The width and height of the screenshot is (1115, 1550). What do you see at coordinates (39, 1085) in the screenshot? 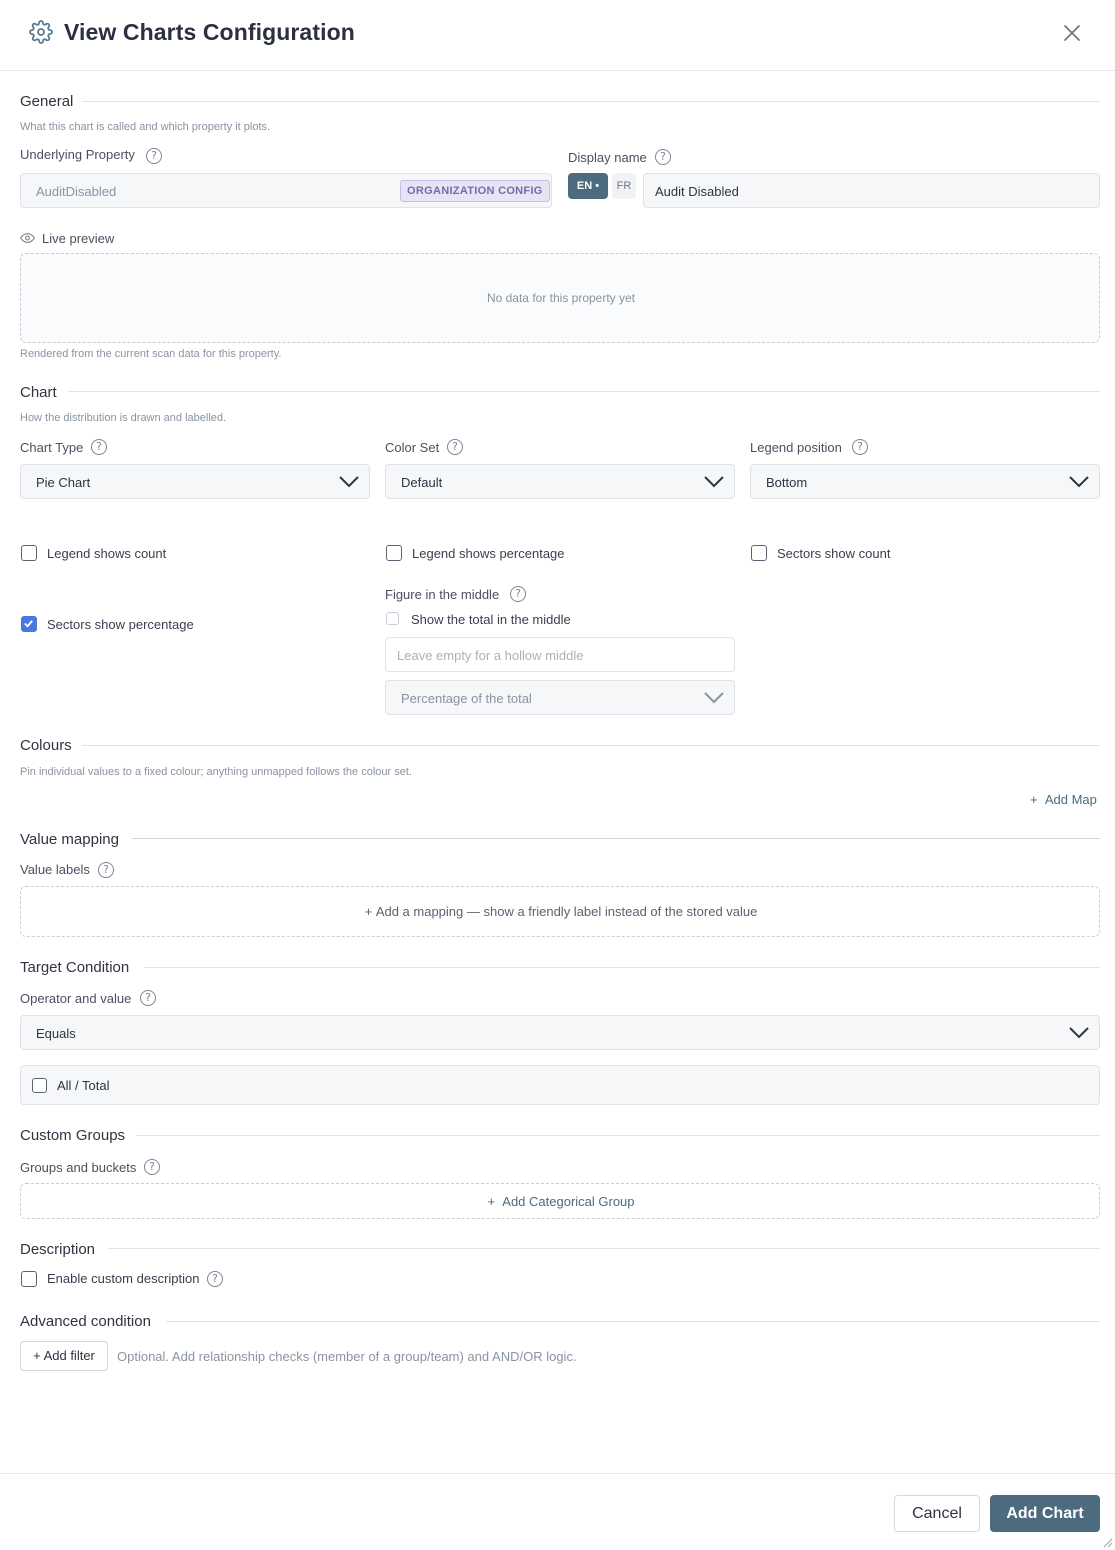
I see `all-total-checkbox` at bounding box center [39, 1085].